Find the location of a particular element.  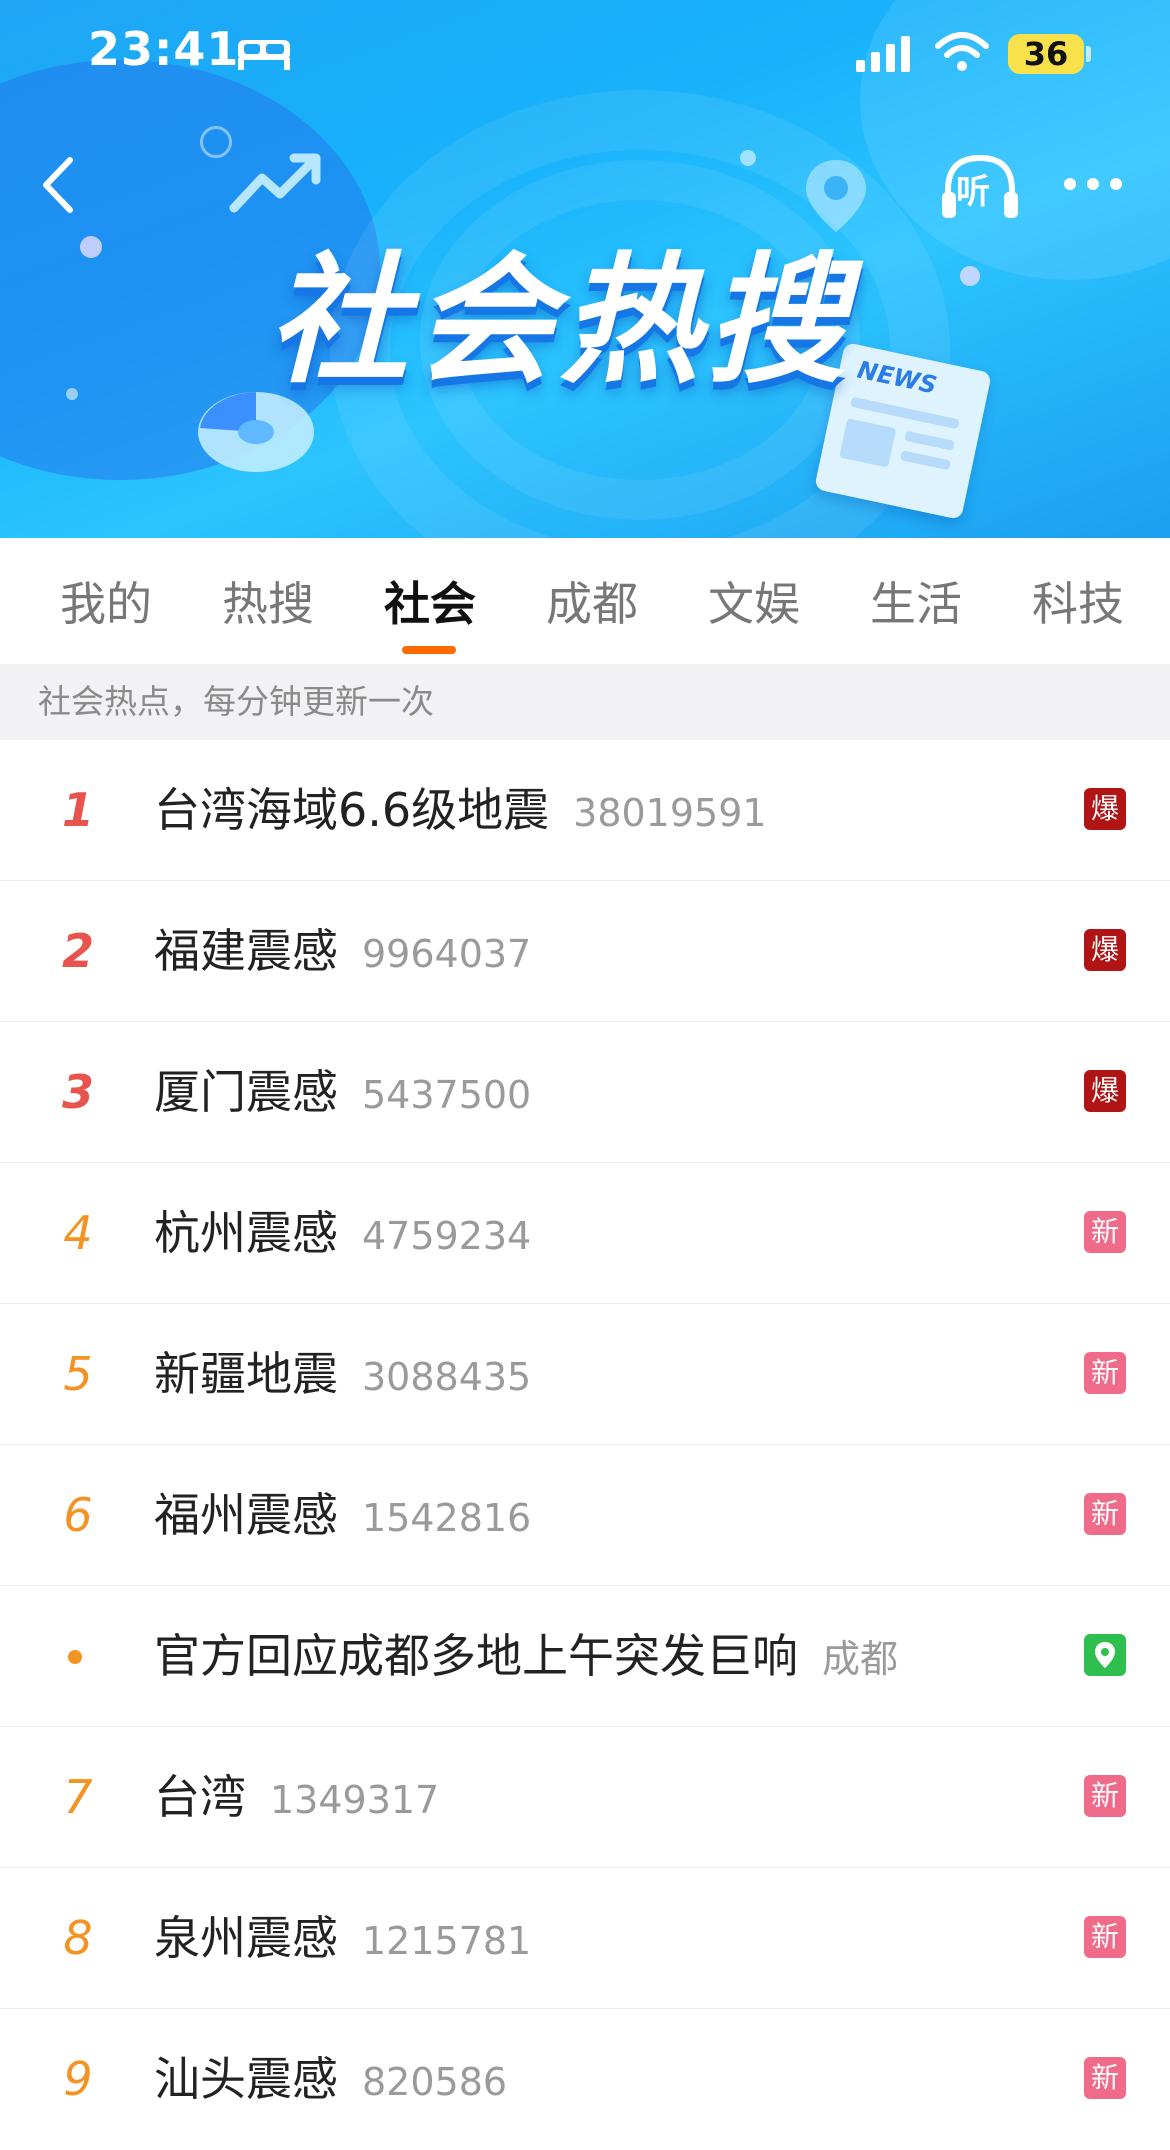

tab-hot-search: 热搜 is located at coordinates (268, 604).